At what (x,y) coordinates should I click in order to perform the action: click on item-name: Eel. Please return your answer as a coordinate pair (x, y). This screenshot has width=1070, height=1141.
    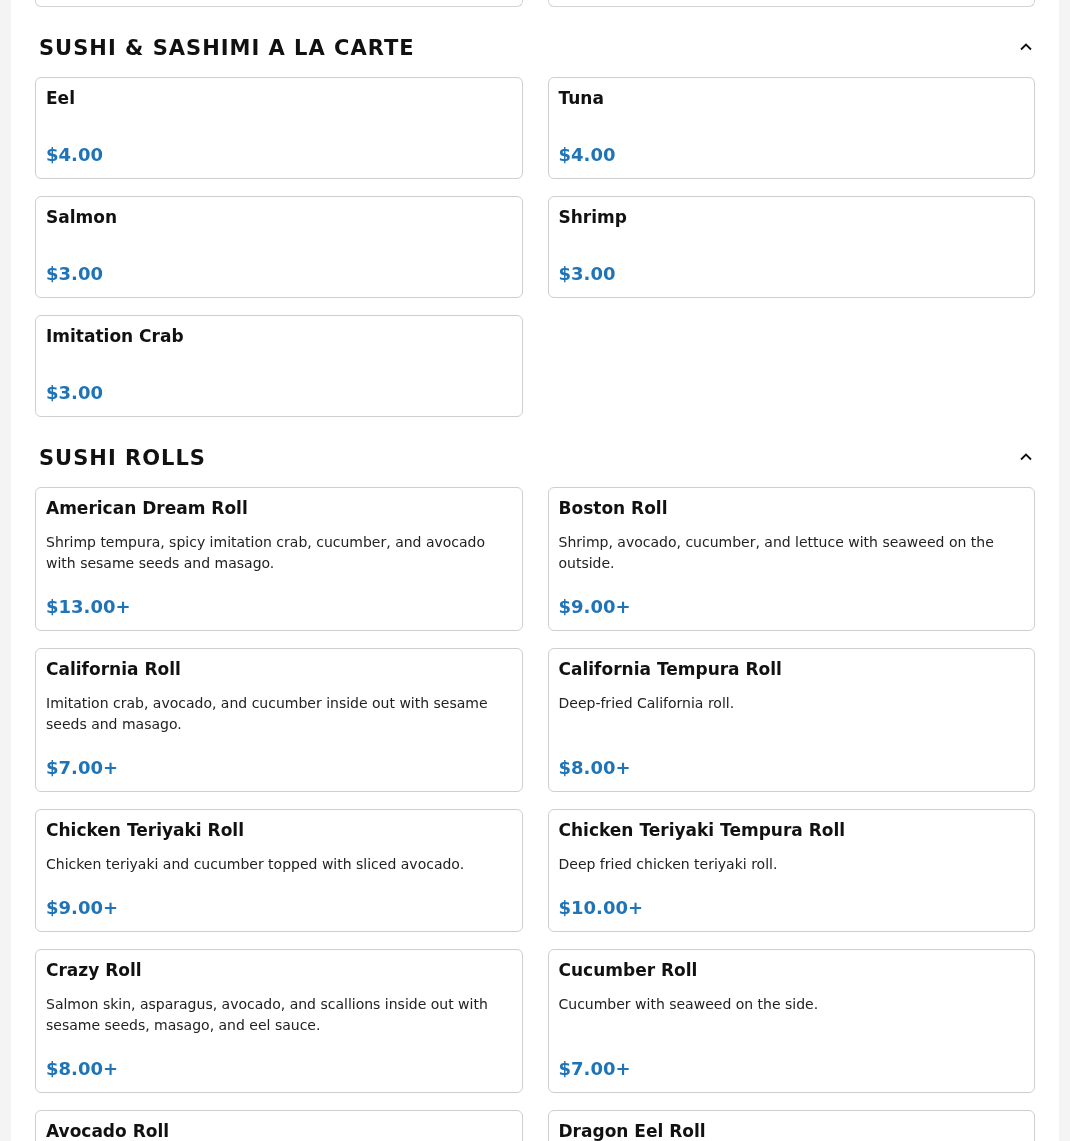
    Looking at the image, I should click on (61, 98).